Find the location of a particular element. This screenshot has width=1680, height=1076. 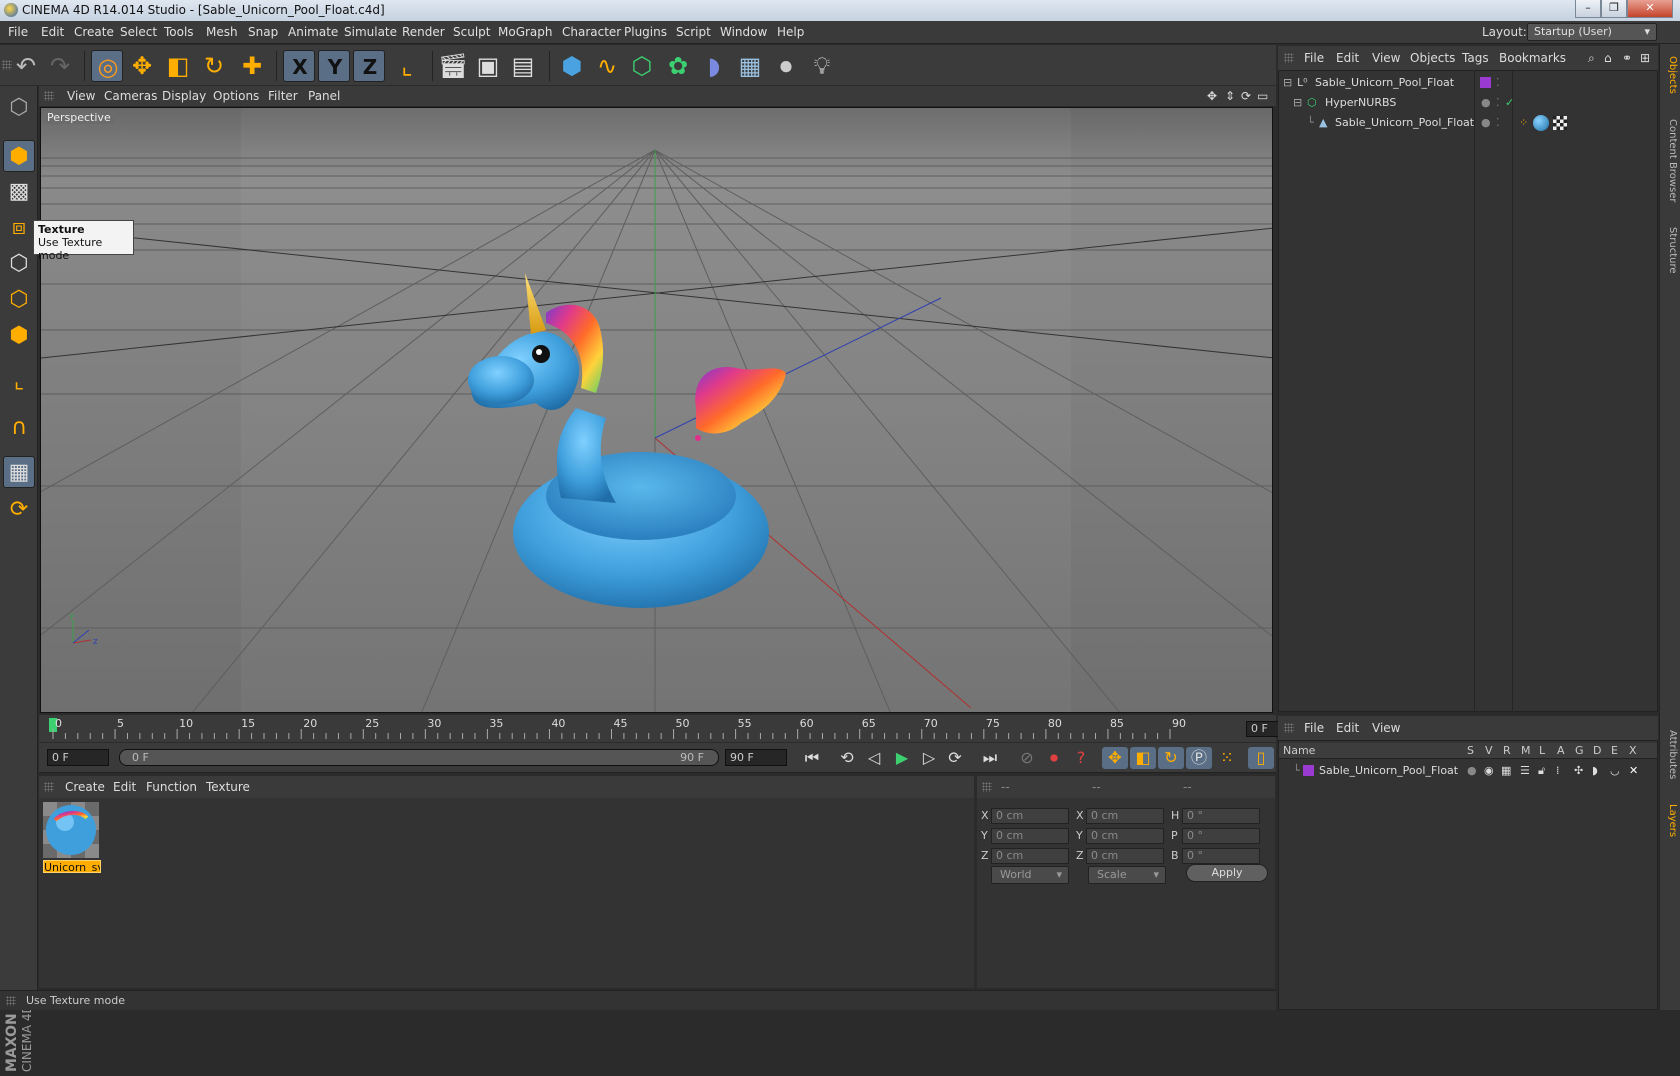

previous-frame-button: ◁ is located at coordinates (874, 758).